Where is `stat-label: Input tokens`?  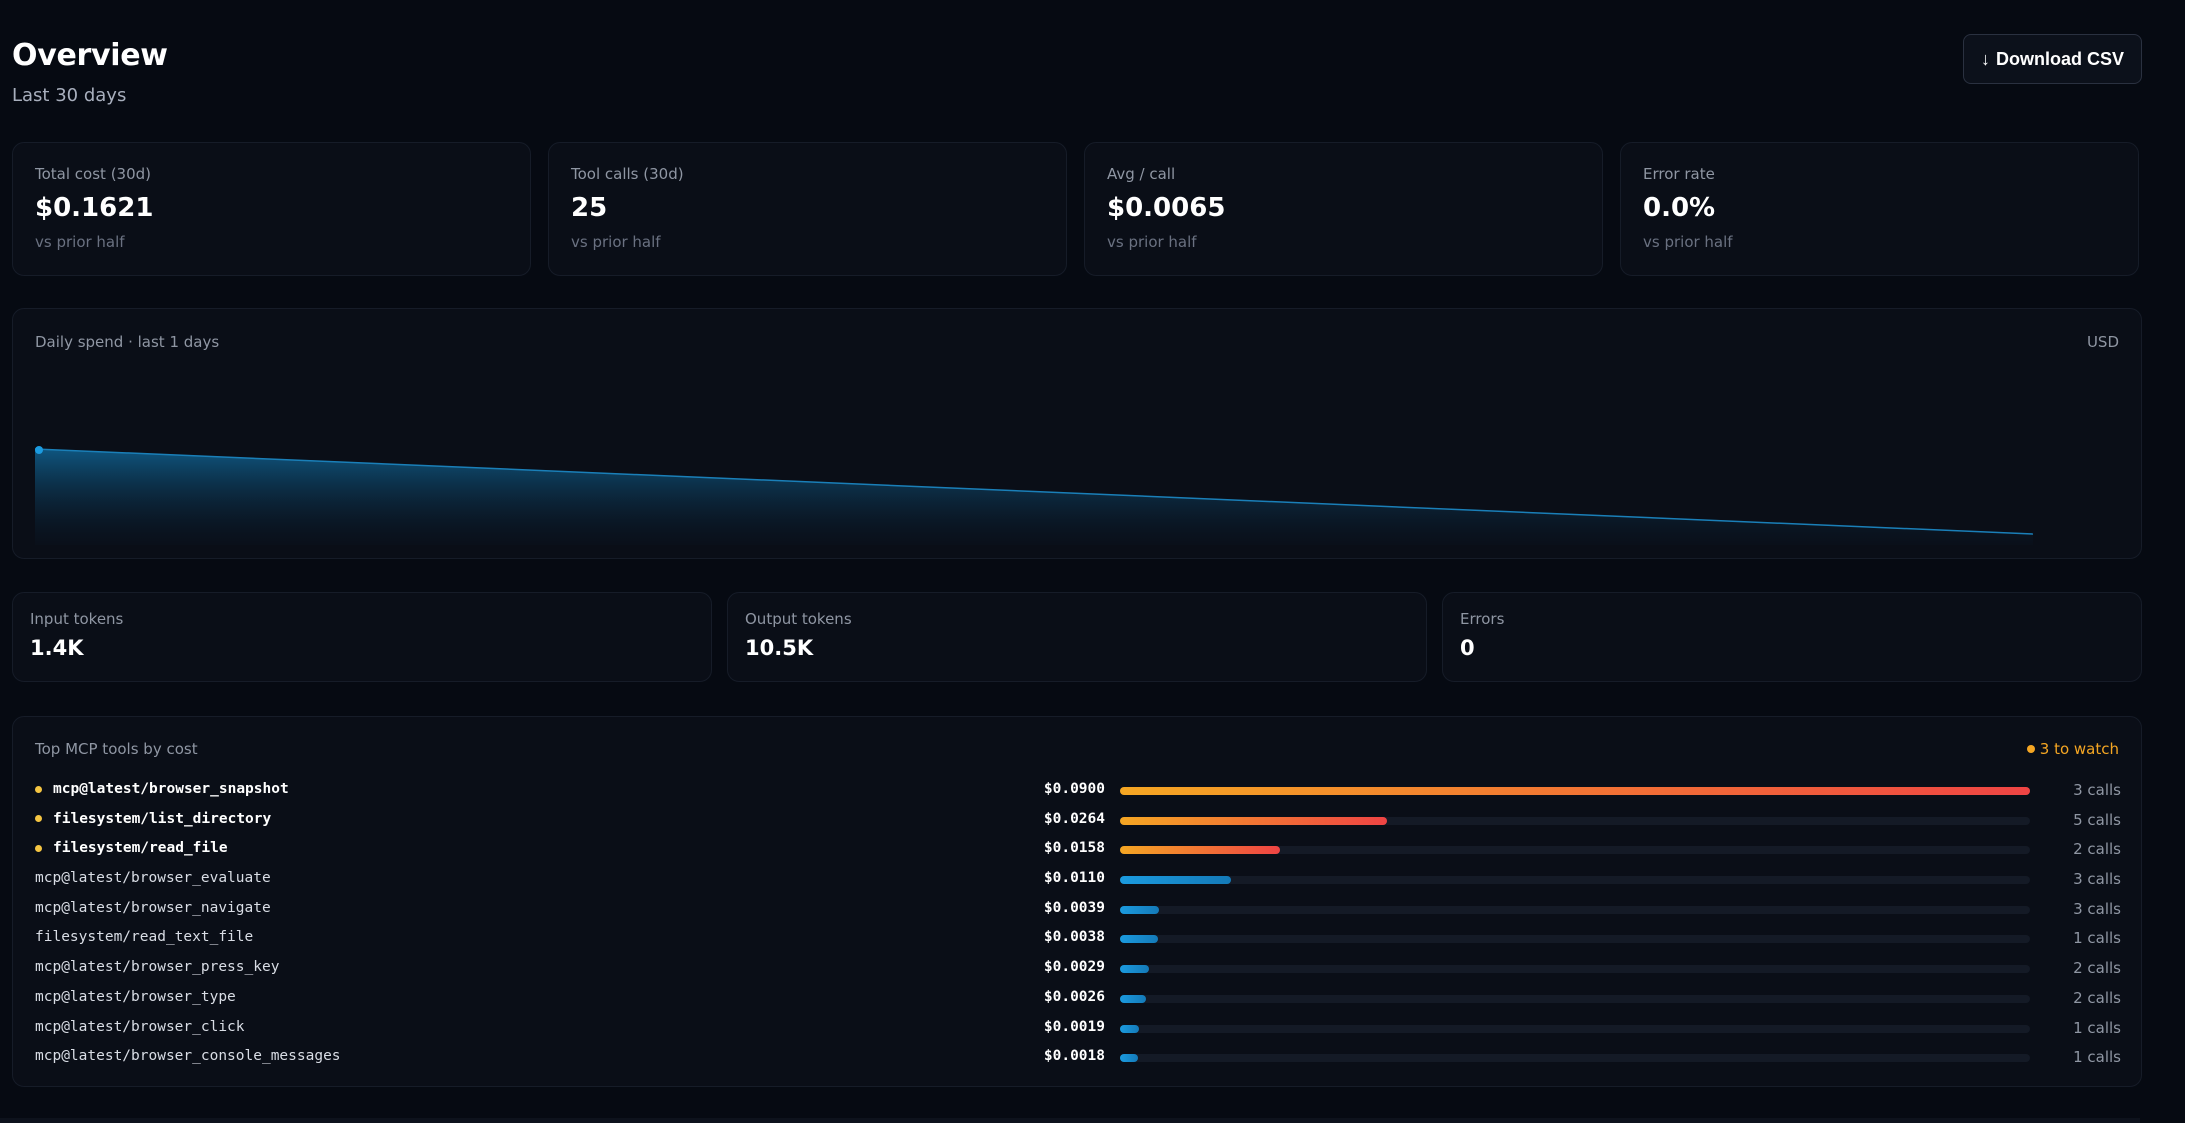
stat-label: Input tokens is located at coordinates (77, 619).